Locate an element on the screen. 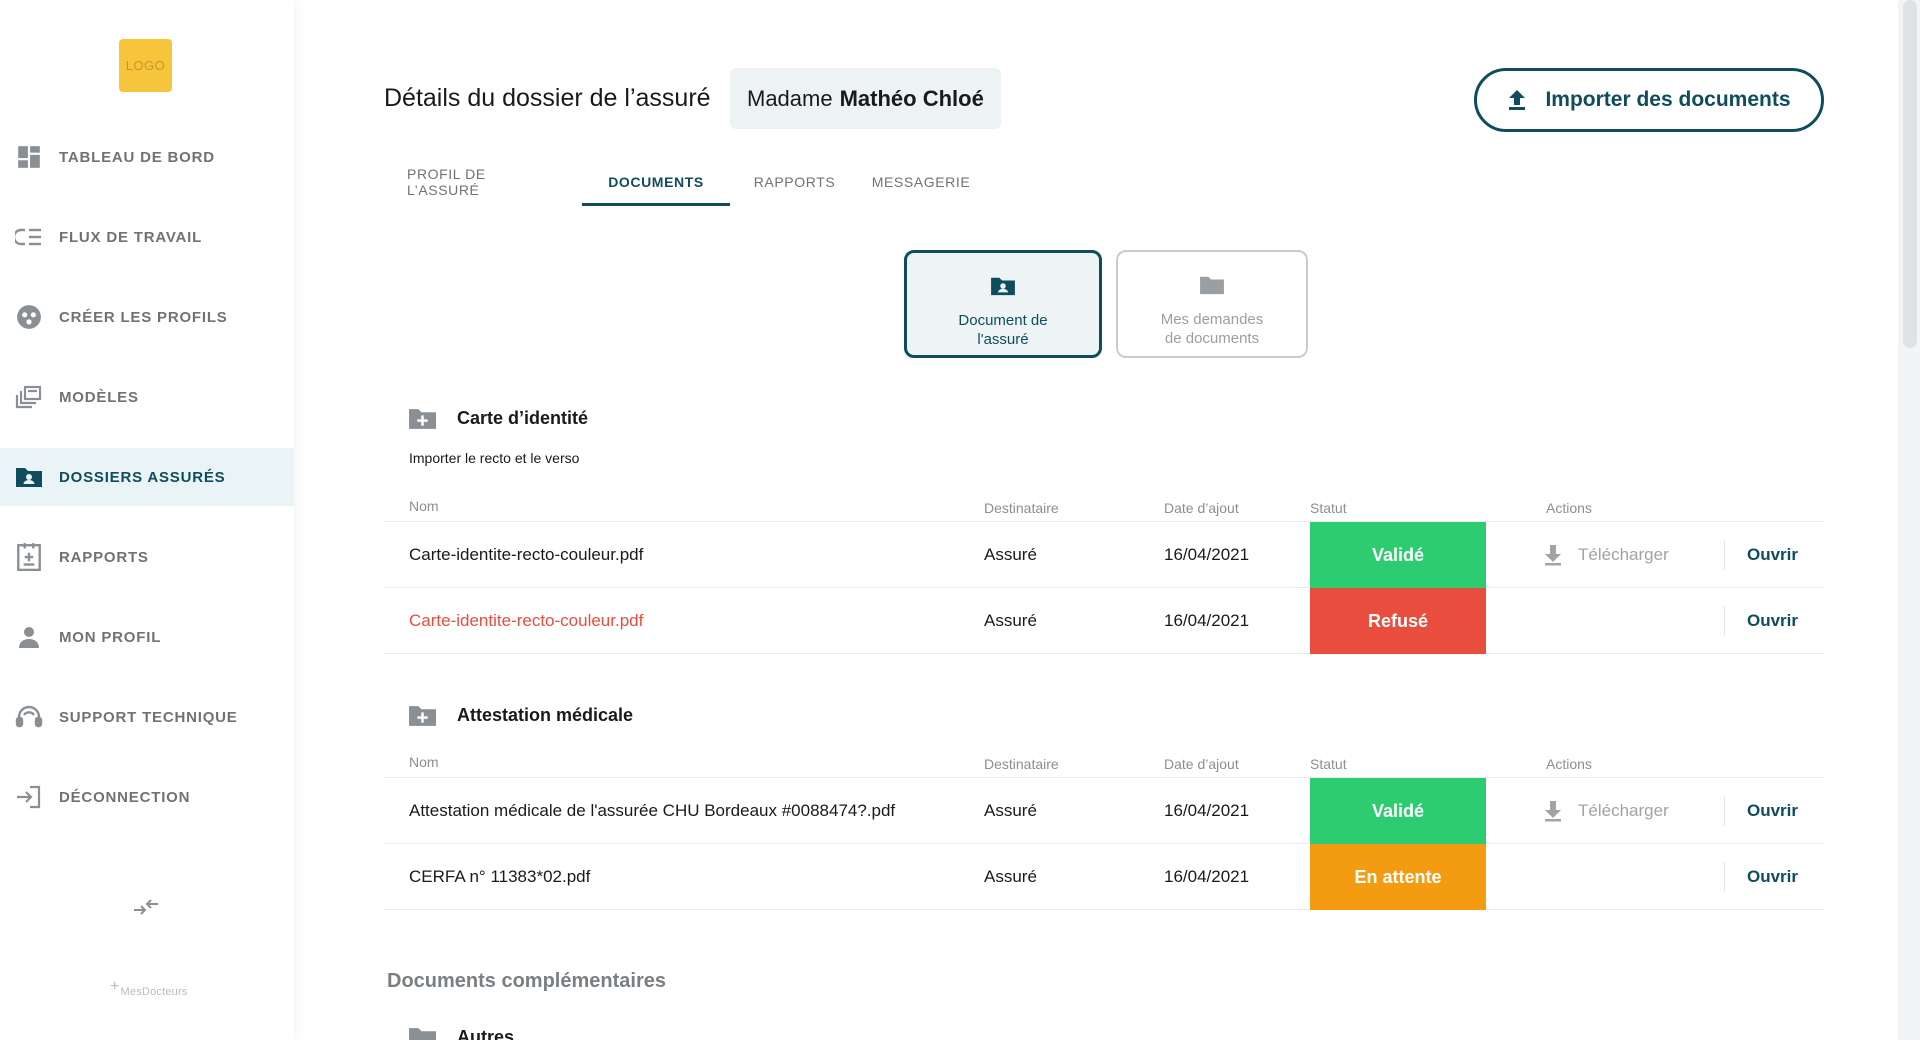 The width and height of the screenshot is (1920, 1040). collapse-sidebar-button is located at coordinates (146, 909).